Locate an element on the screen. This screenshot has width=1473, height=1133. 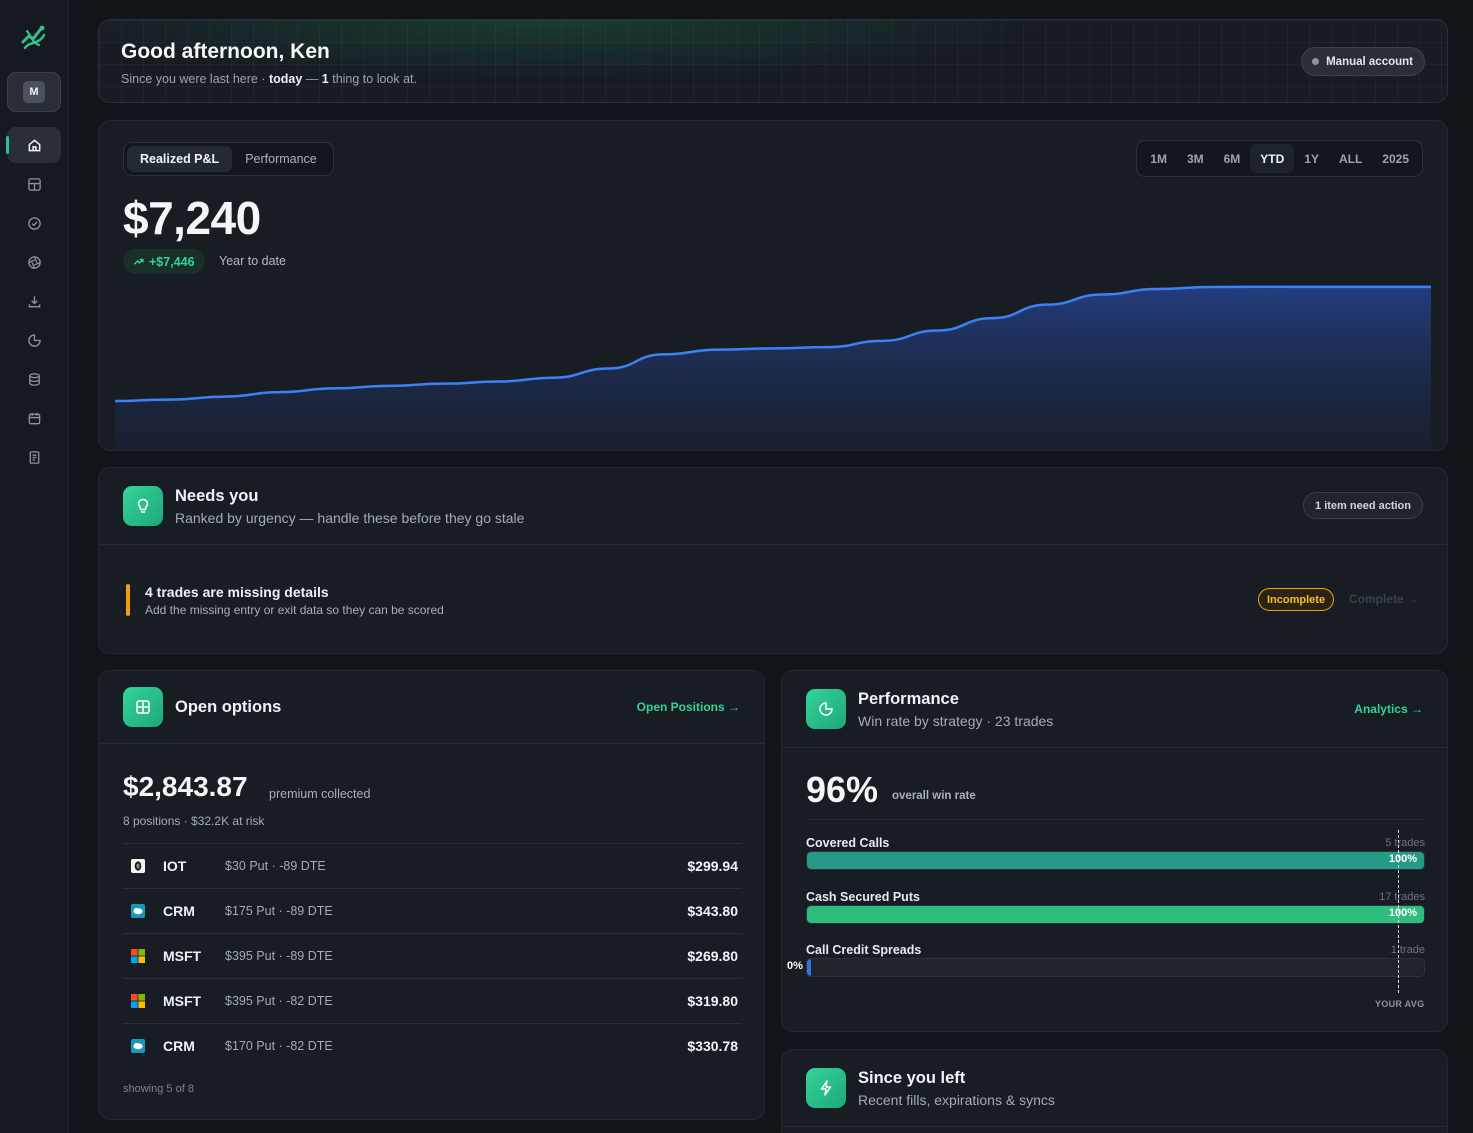
nav-home is located at coordinates (33, 145).